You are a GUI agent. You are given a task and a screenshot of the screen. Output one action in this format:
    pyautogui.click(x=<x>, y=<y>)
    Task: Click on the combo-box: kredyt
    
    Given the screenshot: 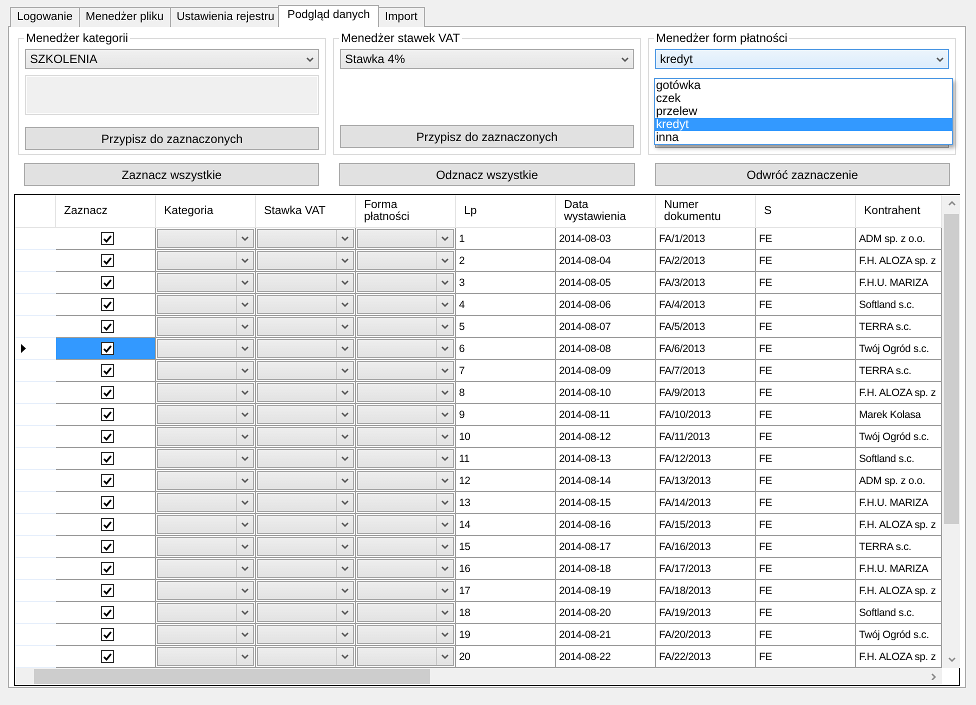 What is the action you would take?
    pyautogui.click(x=802, y=59)
    